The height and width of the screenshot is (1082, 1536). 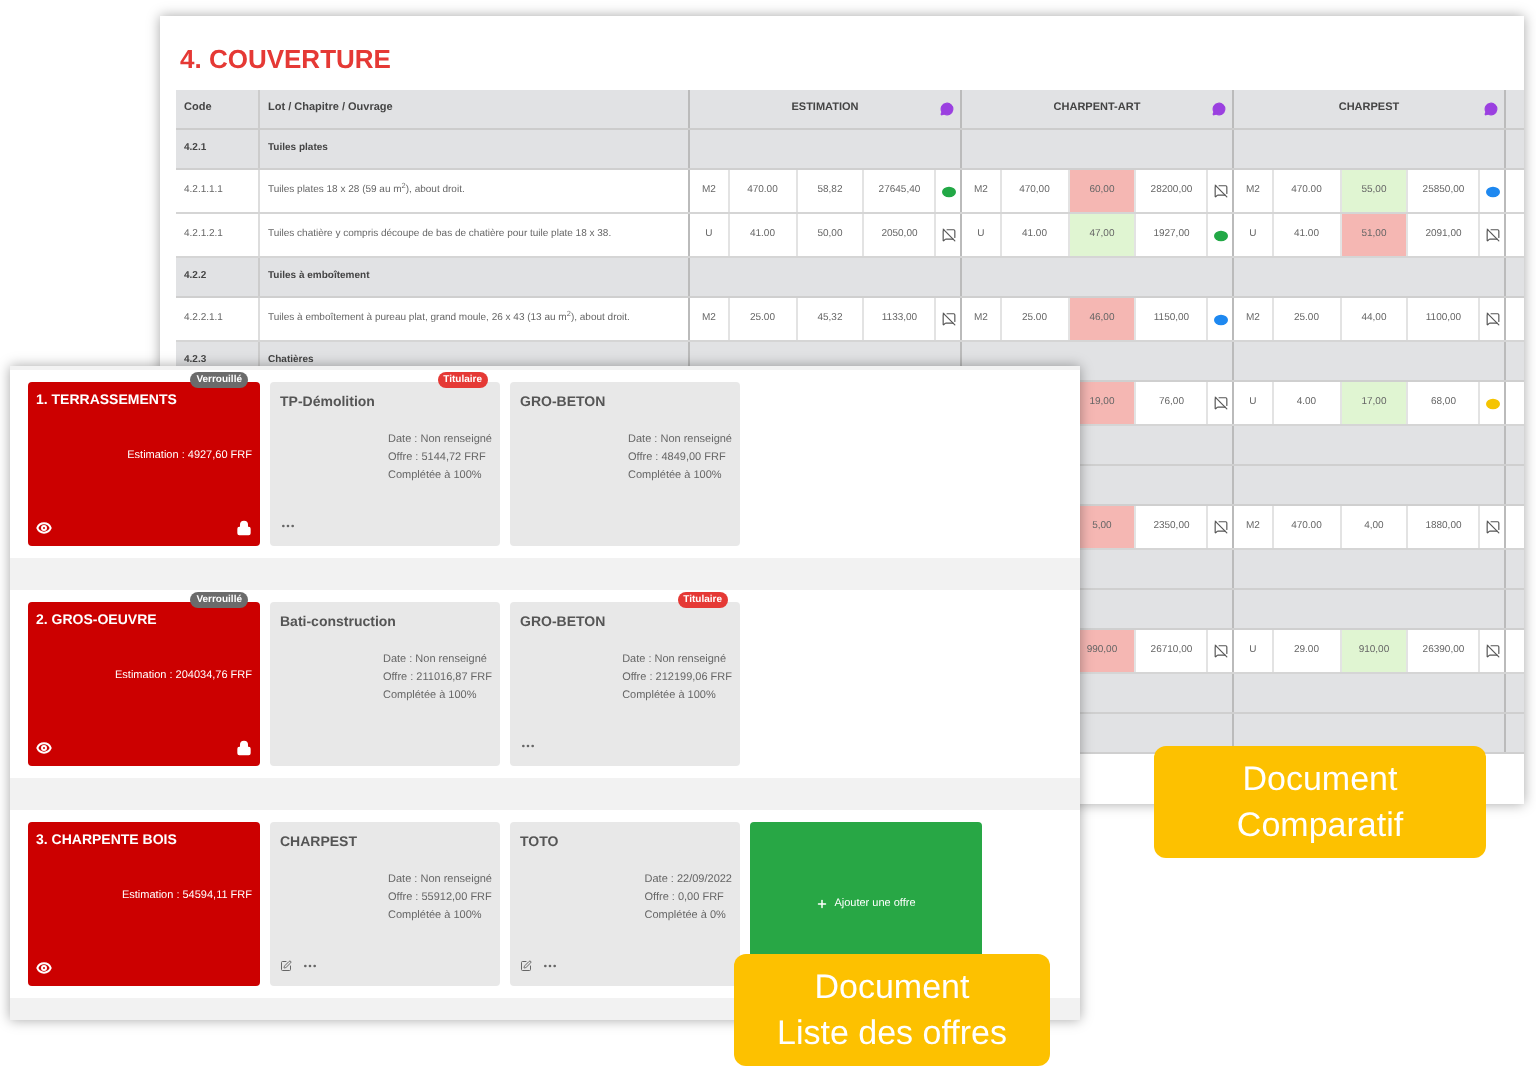 What do you see at coordinates (822, 904) in the screenshot?
I see `plus-icon` at bounding box center [822, 904].